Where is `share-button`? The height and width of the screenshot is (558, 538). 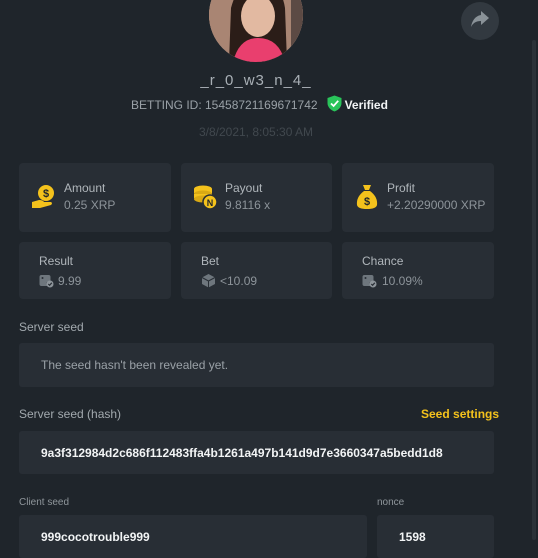
share-button is located at coordinates (480, 21).